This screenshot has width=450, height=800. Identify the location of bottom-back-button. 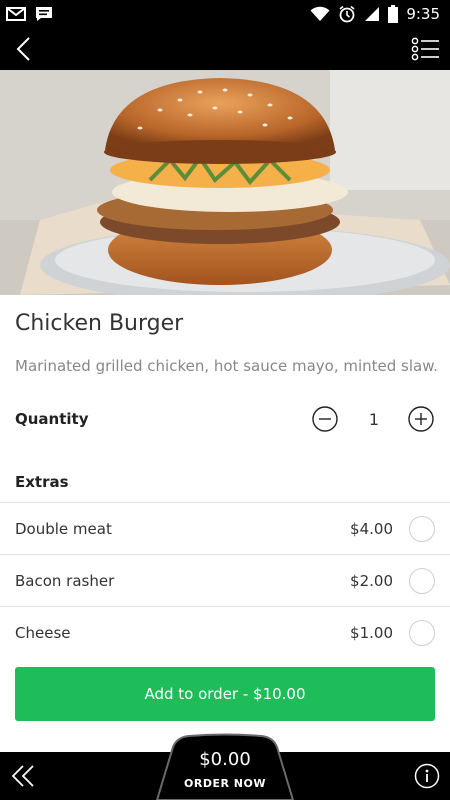
(24, 776).